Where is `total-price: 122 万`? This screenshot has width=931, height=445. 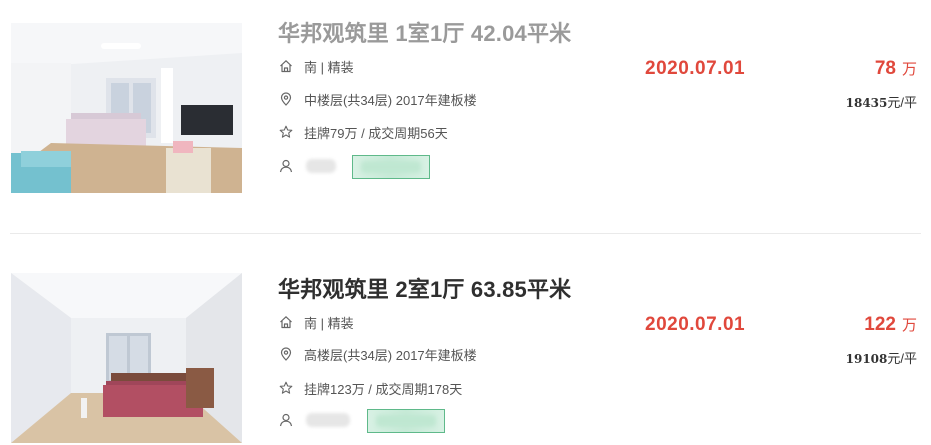
total-price: 122 万 is located at coordinates (890, 325).